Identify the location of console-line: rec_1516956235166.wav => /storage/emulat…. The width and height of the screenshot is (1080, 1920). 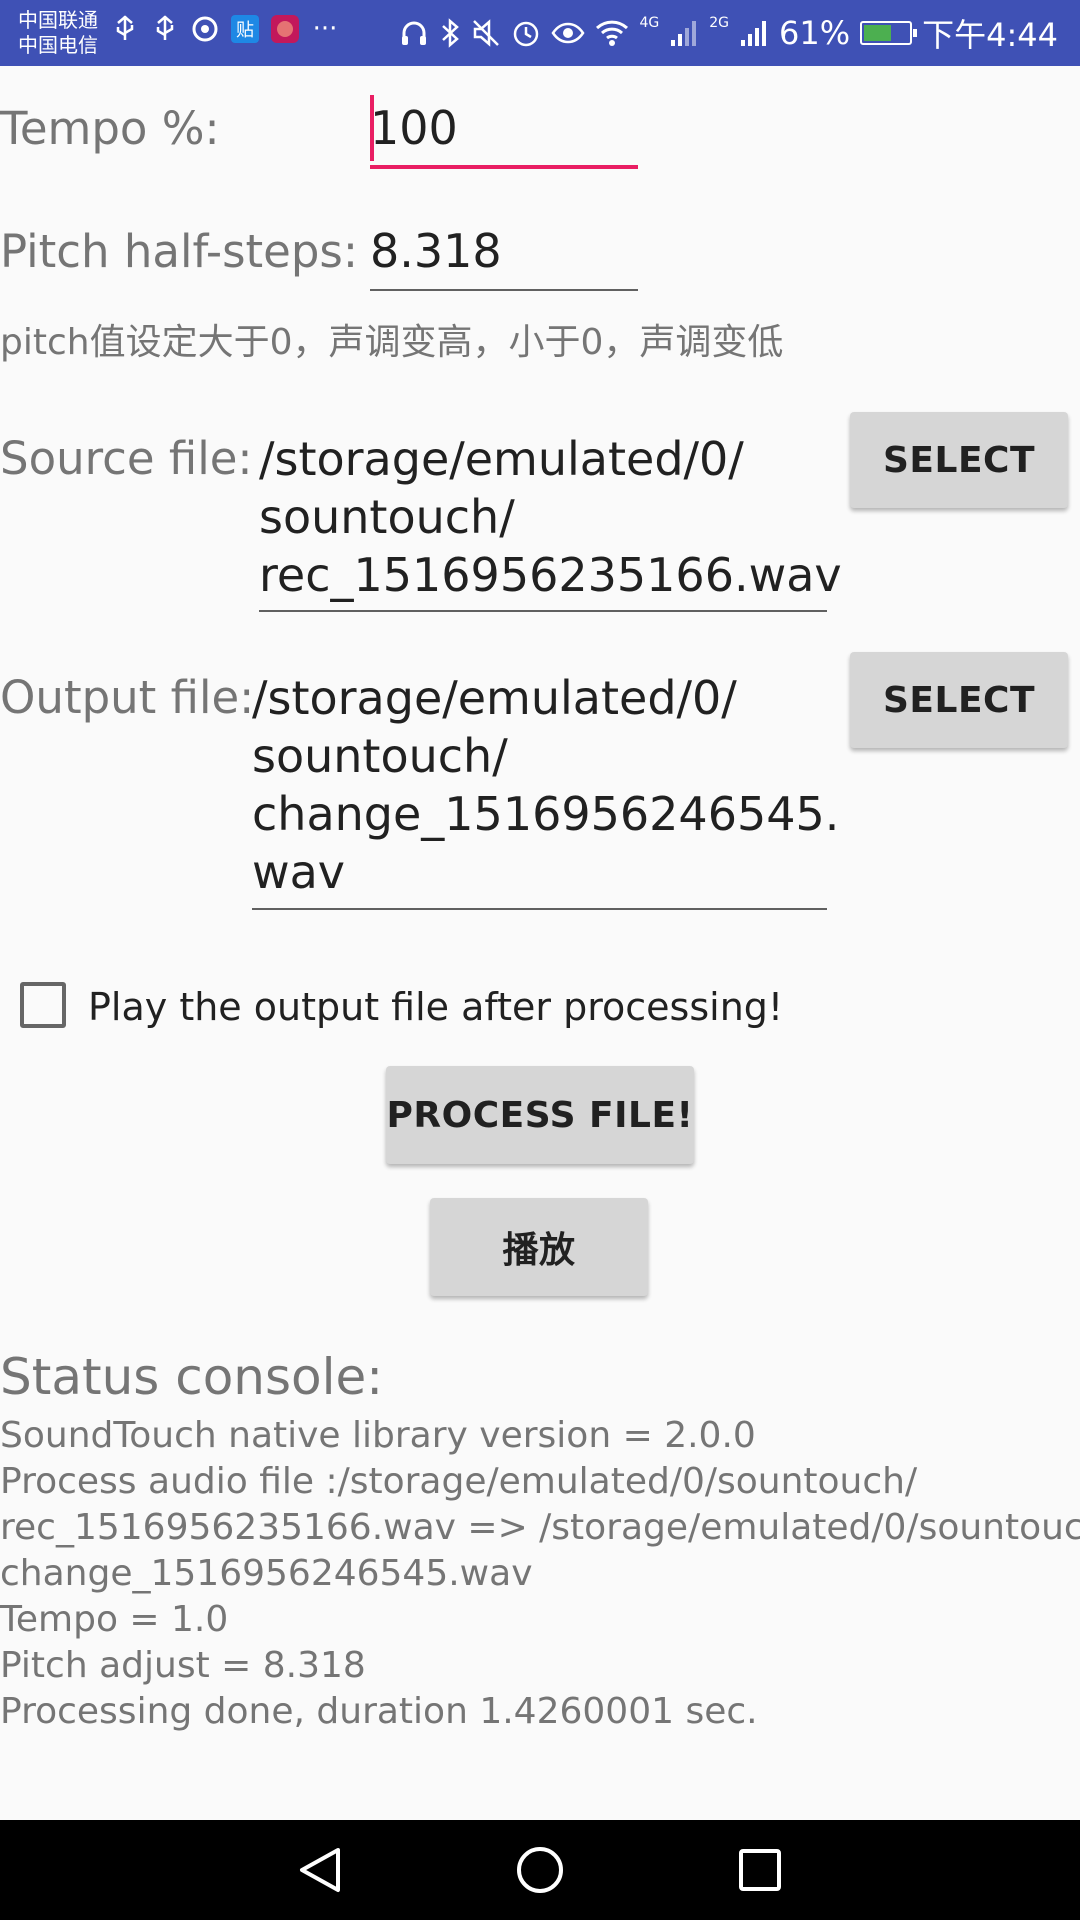
(540, 1527).